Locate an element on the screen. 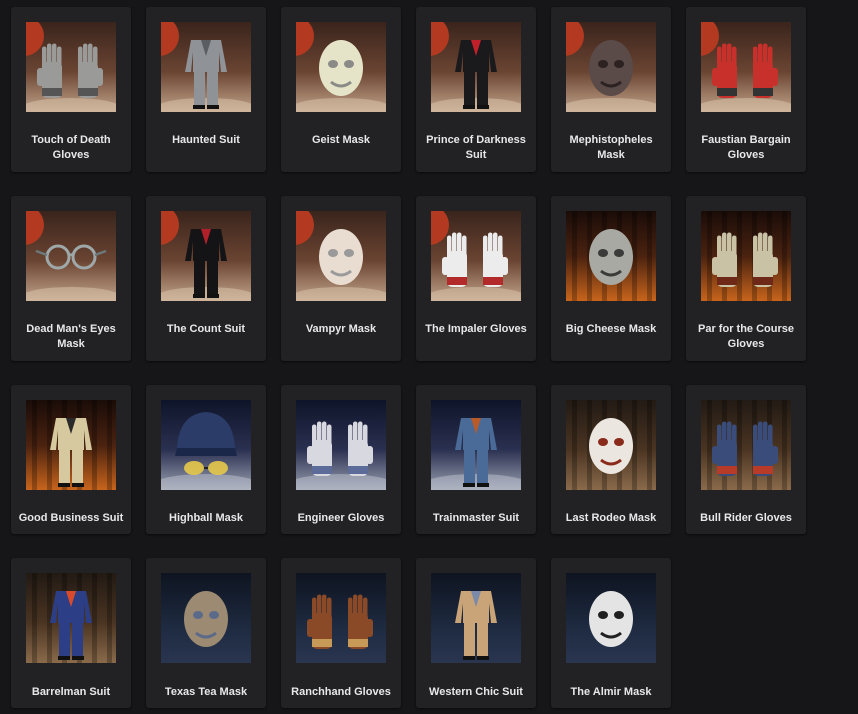  item-card: Good Business Suit is located at coordinates (71, 459).